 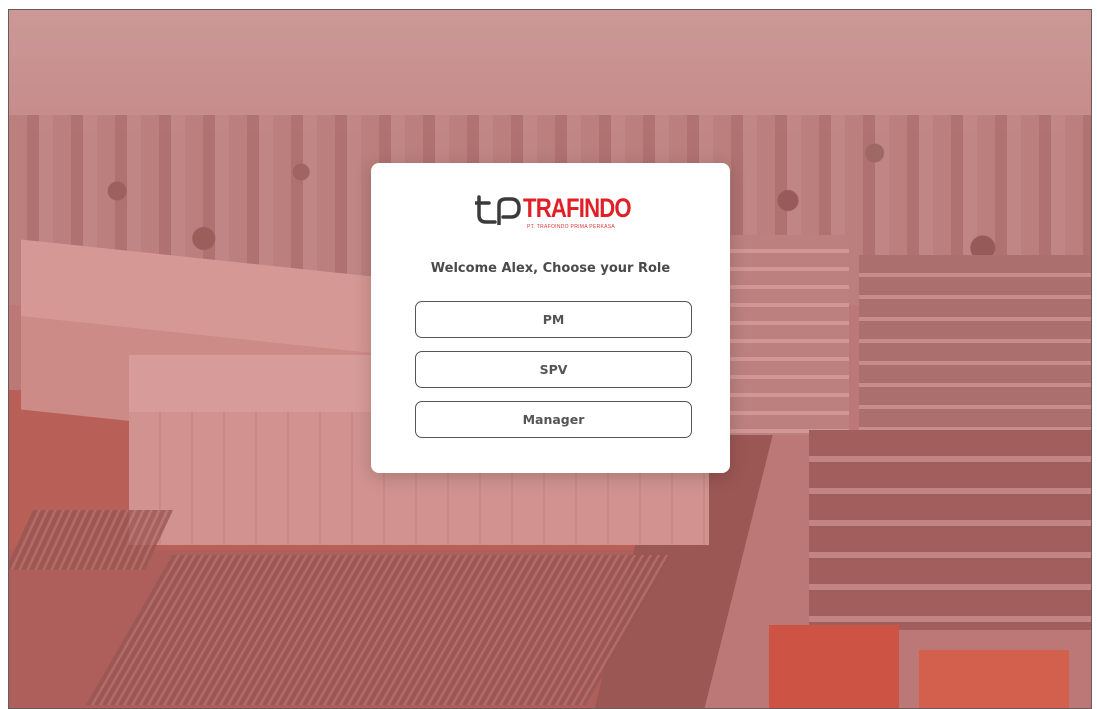 I want to click on company-logo: TRAFINDO PT. TRAFOINDO PRIMA PERKASA, so click(x=555, y=215).